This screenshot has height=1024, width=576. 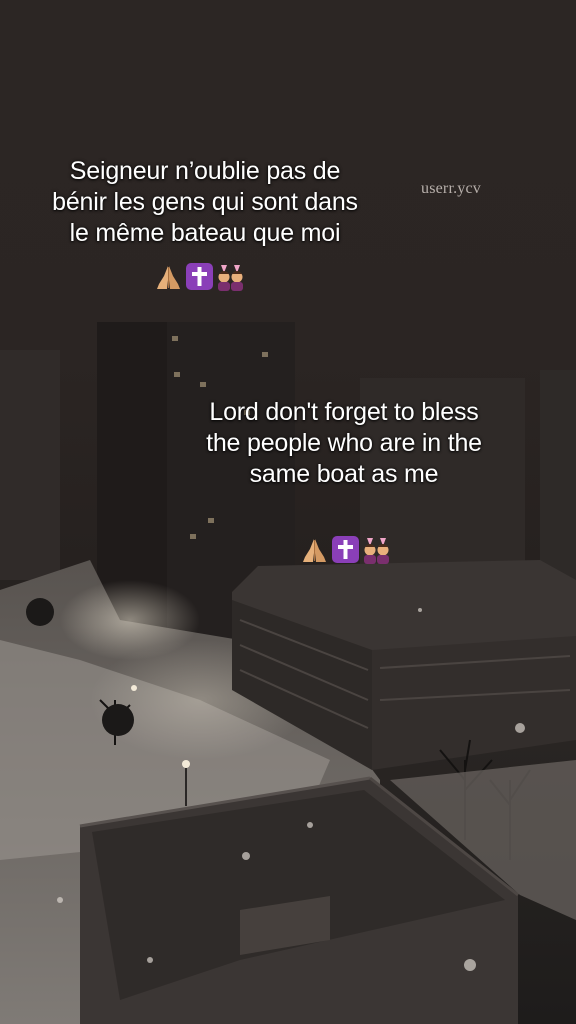 I want to click on caption-line: Seigneur n’oublie pas de, so click(x=205, y=171).